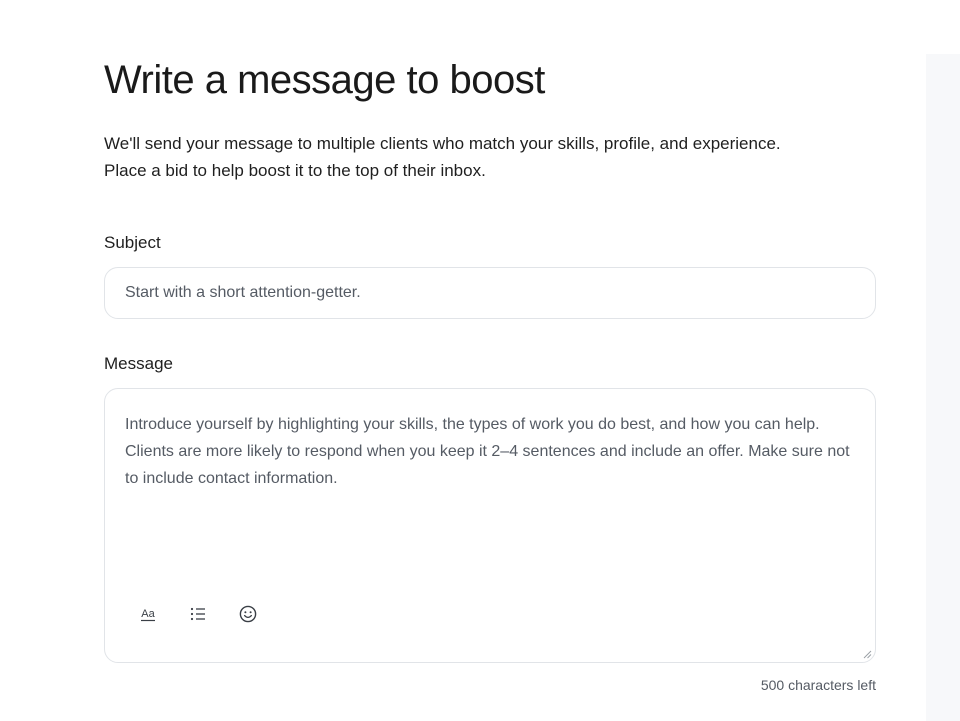 This screenshot has height=721, width=960. I want to click on svg-text: Aa, so click(148, 614).